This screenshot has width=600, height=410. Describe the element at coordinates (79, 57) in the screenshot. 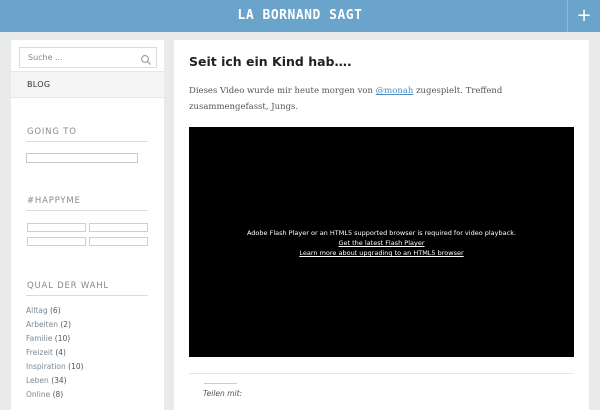

I see `search-input` at that location.